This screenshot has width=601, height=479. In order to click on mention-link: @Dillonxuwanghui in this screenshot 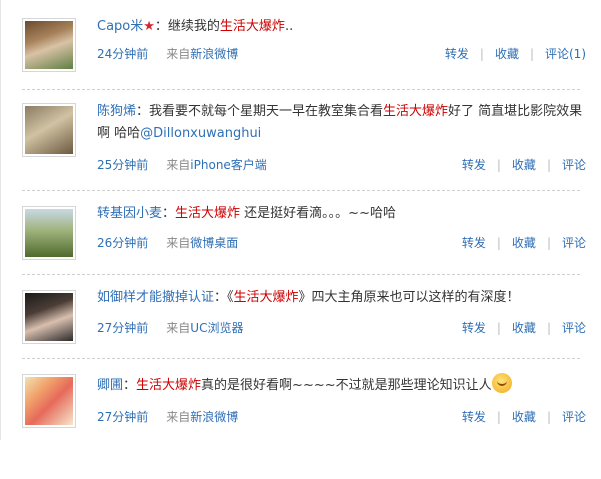, I will do `click(200, 133)`.